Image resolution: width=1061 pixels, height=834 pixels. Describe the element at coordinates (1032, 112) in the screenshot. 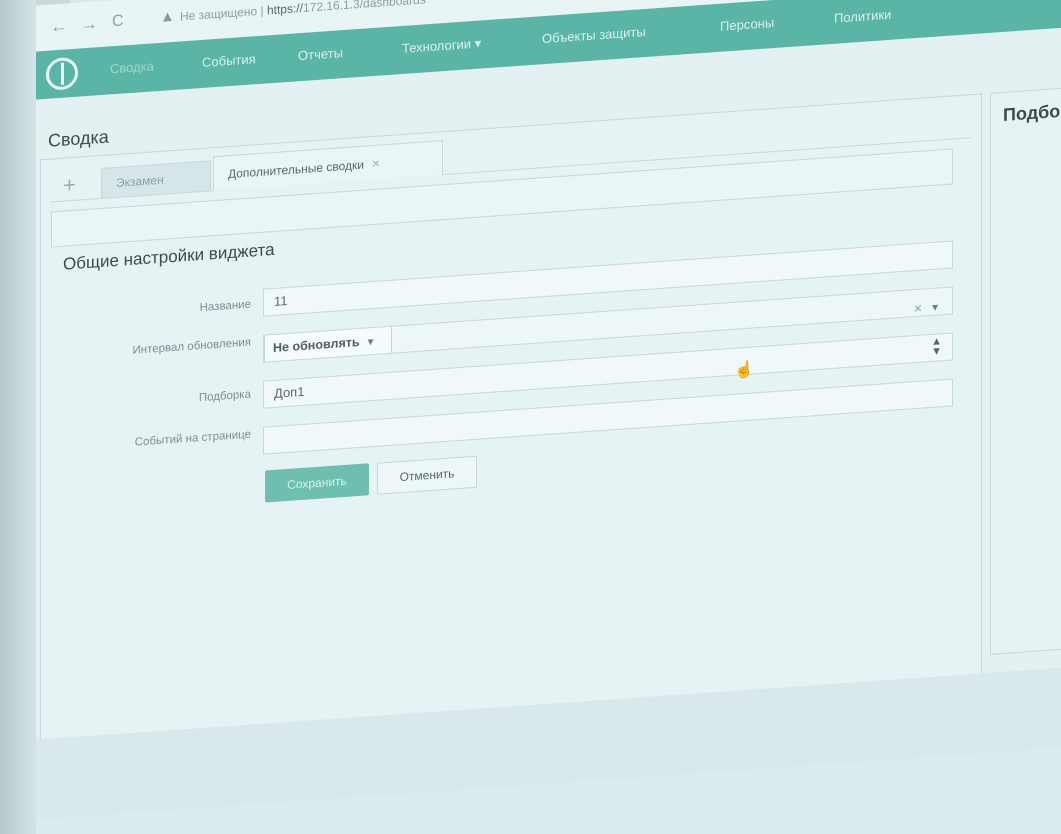

I see `right-panel-title: Подбо` at that location.